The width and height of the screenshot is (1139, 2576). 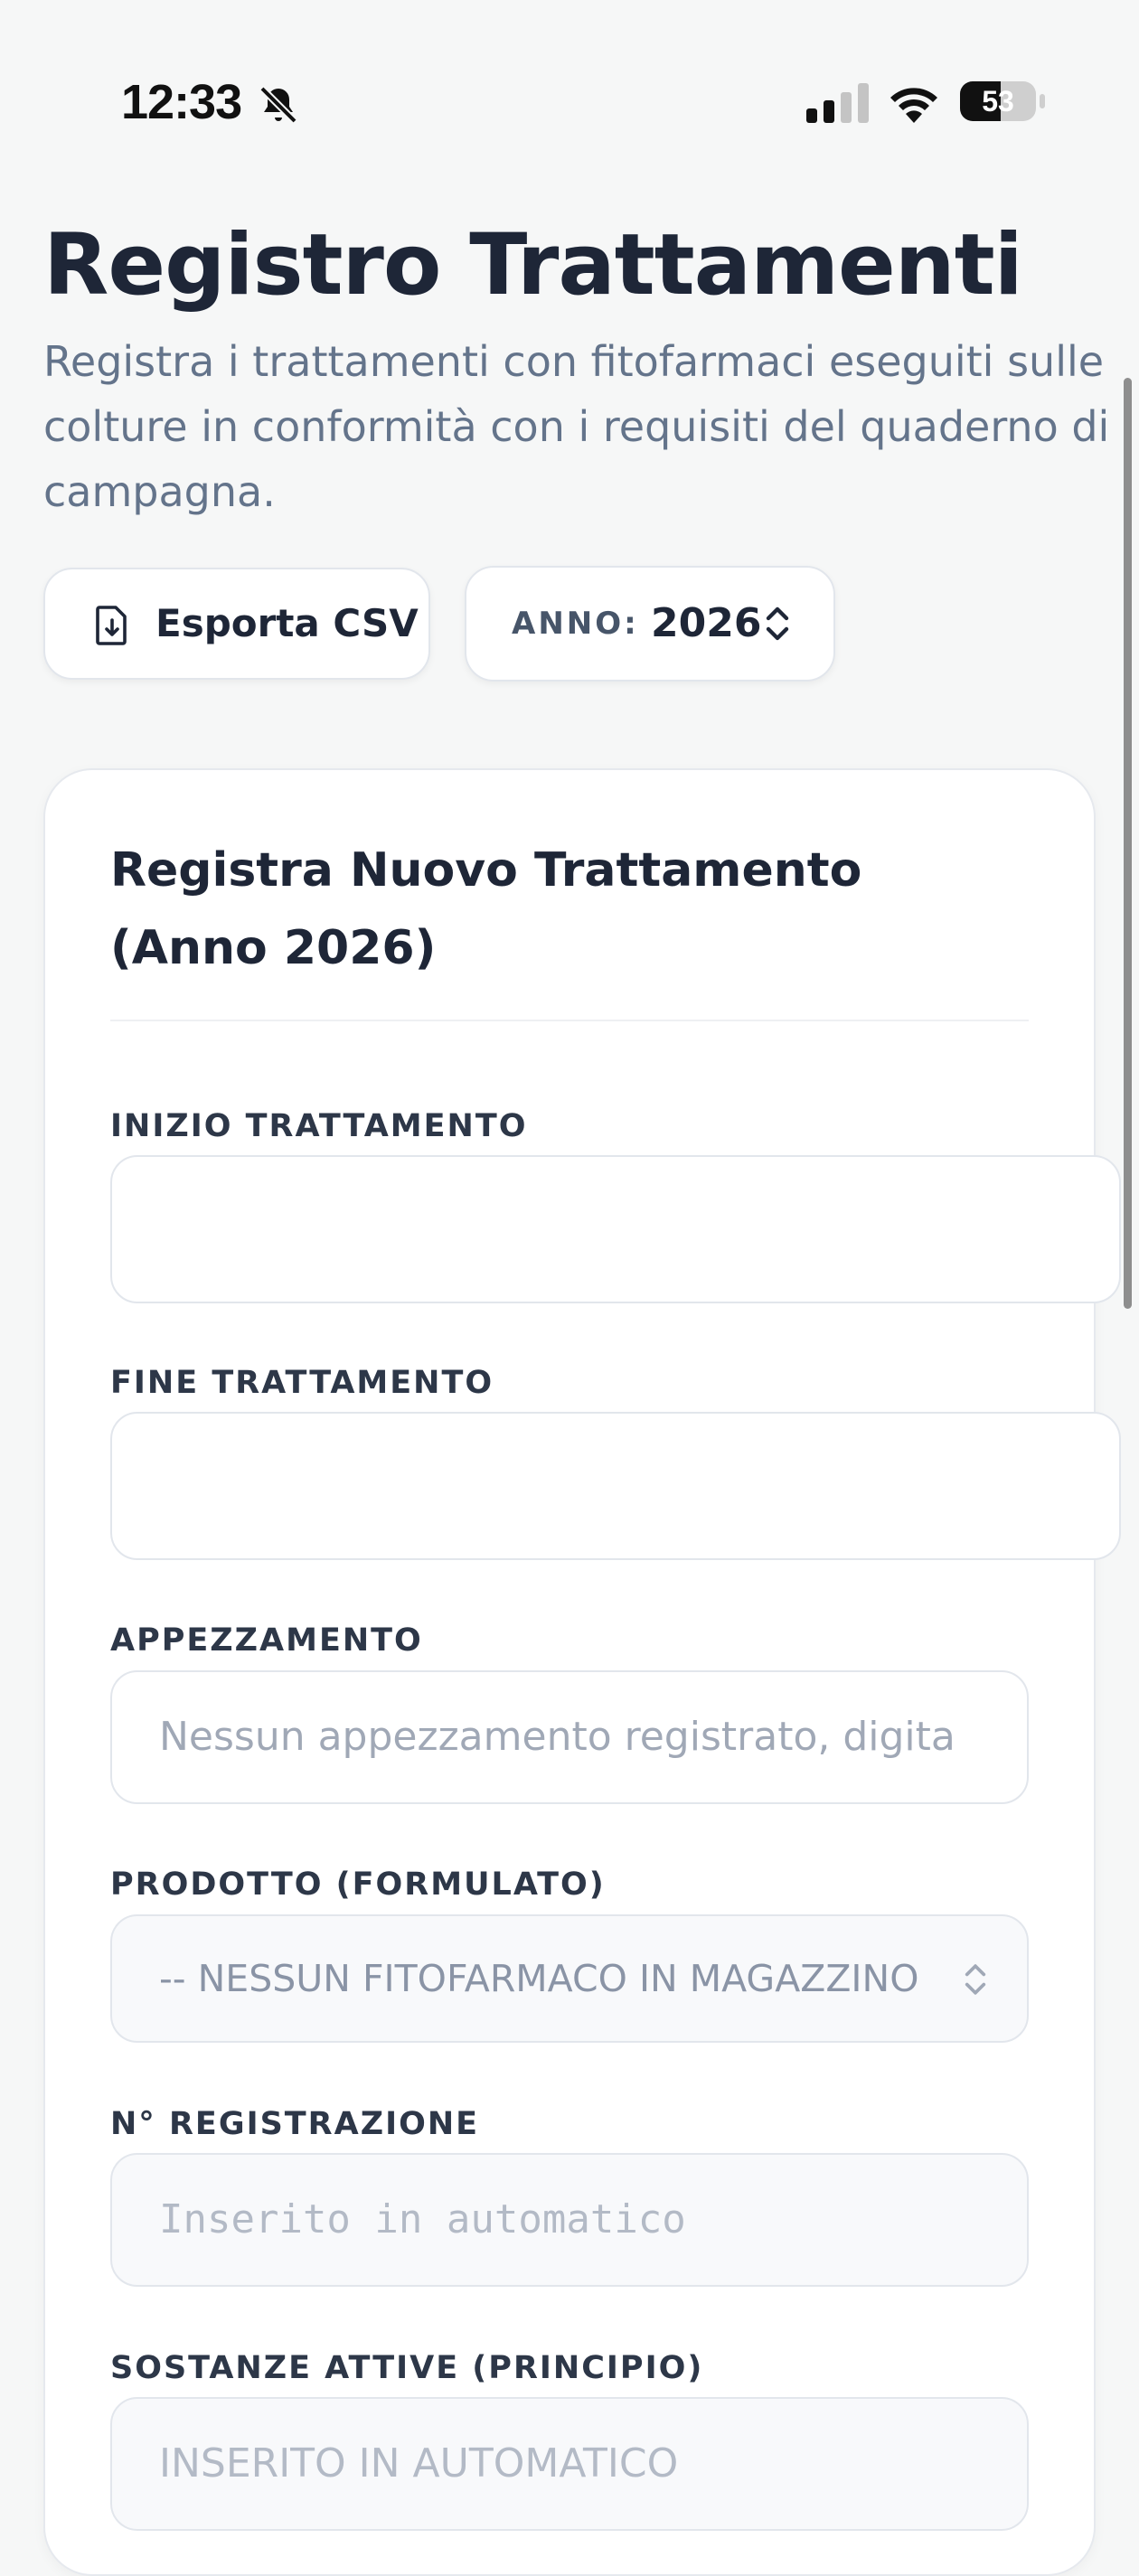 I want to click on page-title: Registro Trattamenti, so click(x=533, y=265).